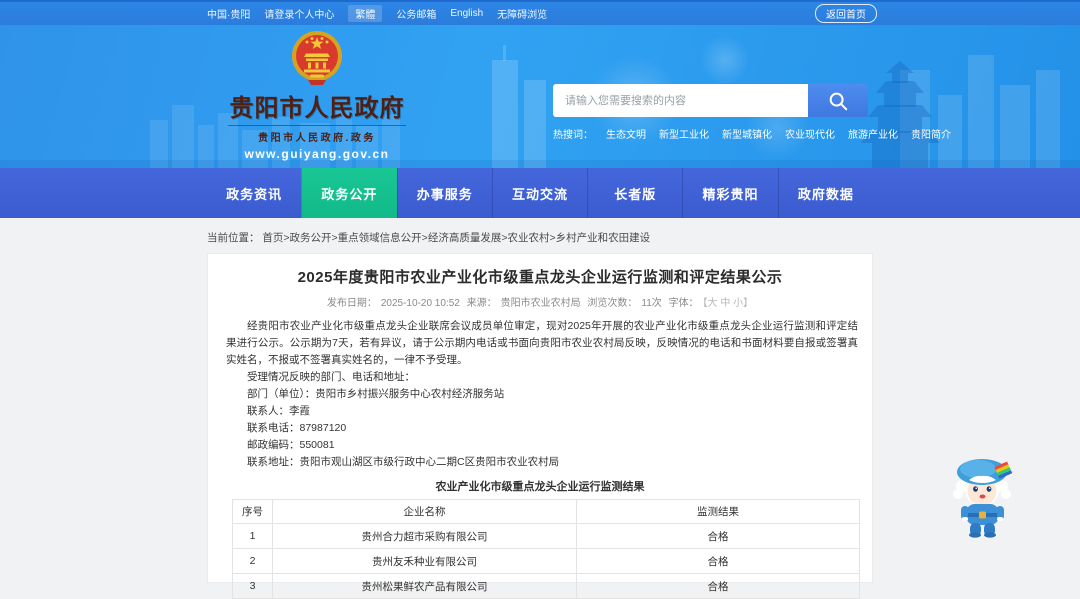  Describe the element at coordinates (349, 193) in the screenshot. I see `nav-tab-disclosure: 政务公开` at that location.